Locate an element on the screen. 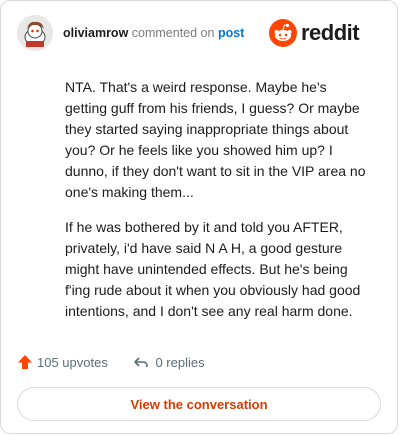 This screenshot has width=400, height=436. reply-count: 0 replies is located at coordinates (180, 362).